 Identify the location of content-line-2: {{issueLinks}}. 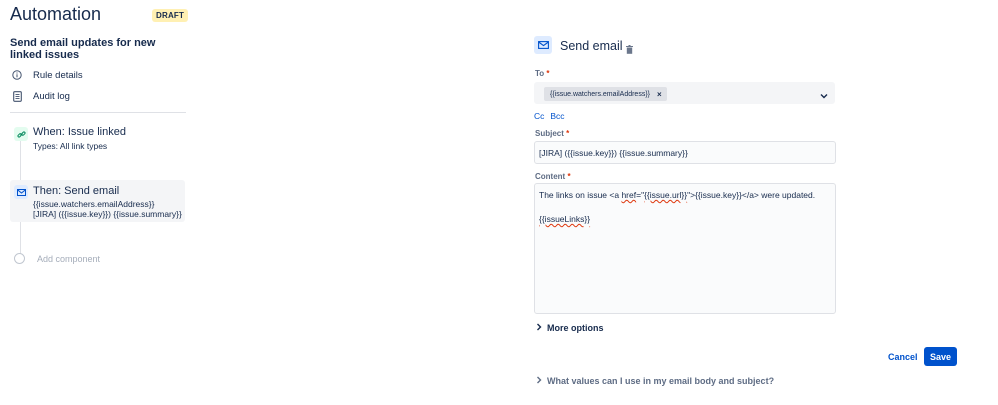
(565, 219).